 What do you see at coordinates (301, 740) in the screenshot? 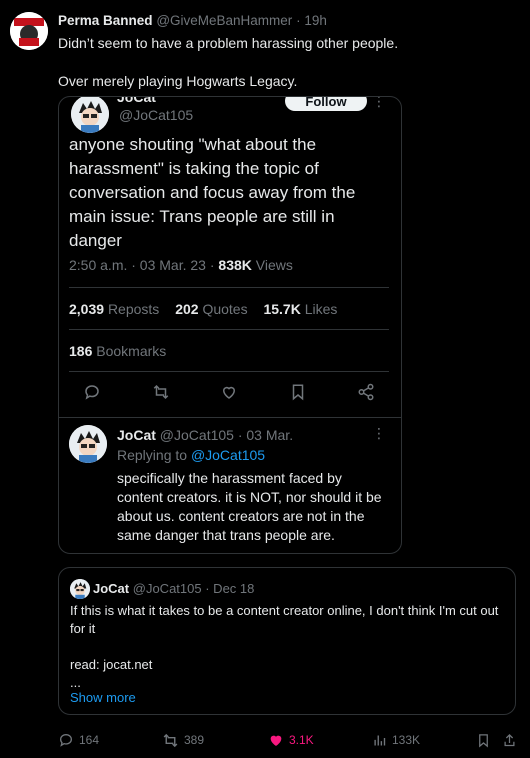
I see `like-count: 3.1K` at bounding box center [301, 740].